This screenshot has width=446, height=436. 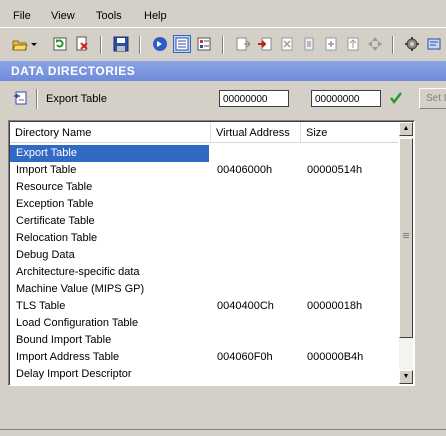 I want to click on table-row: Relocation Table, so click(x=204, y=238).